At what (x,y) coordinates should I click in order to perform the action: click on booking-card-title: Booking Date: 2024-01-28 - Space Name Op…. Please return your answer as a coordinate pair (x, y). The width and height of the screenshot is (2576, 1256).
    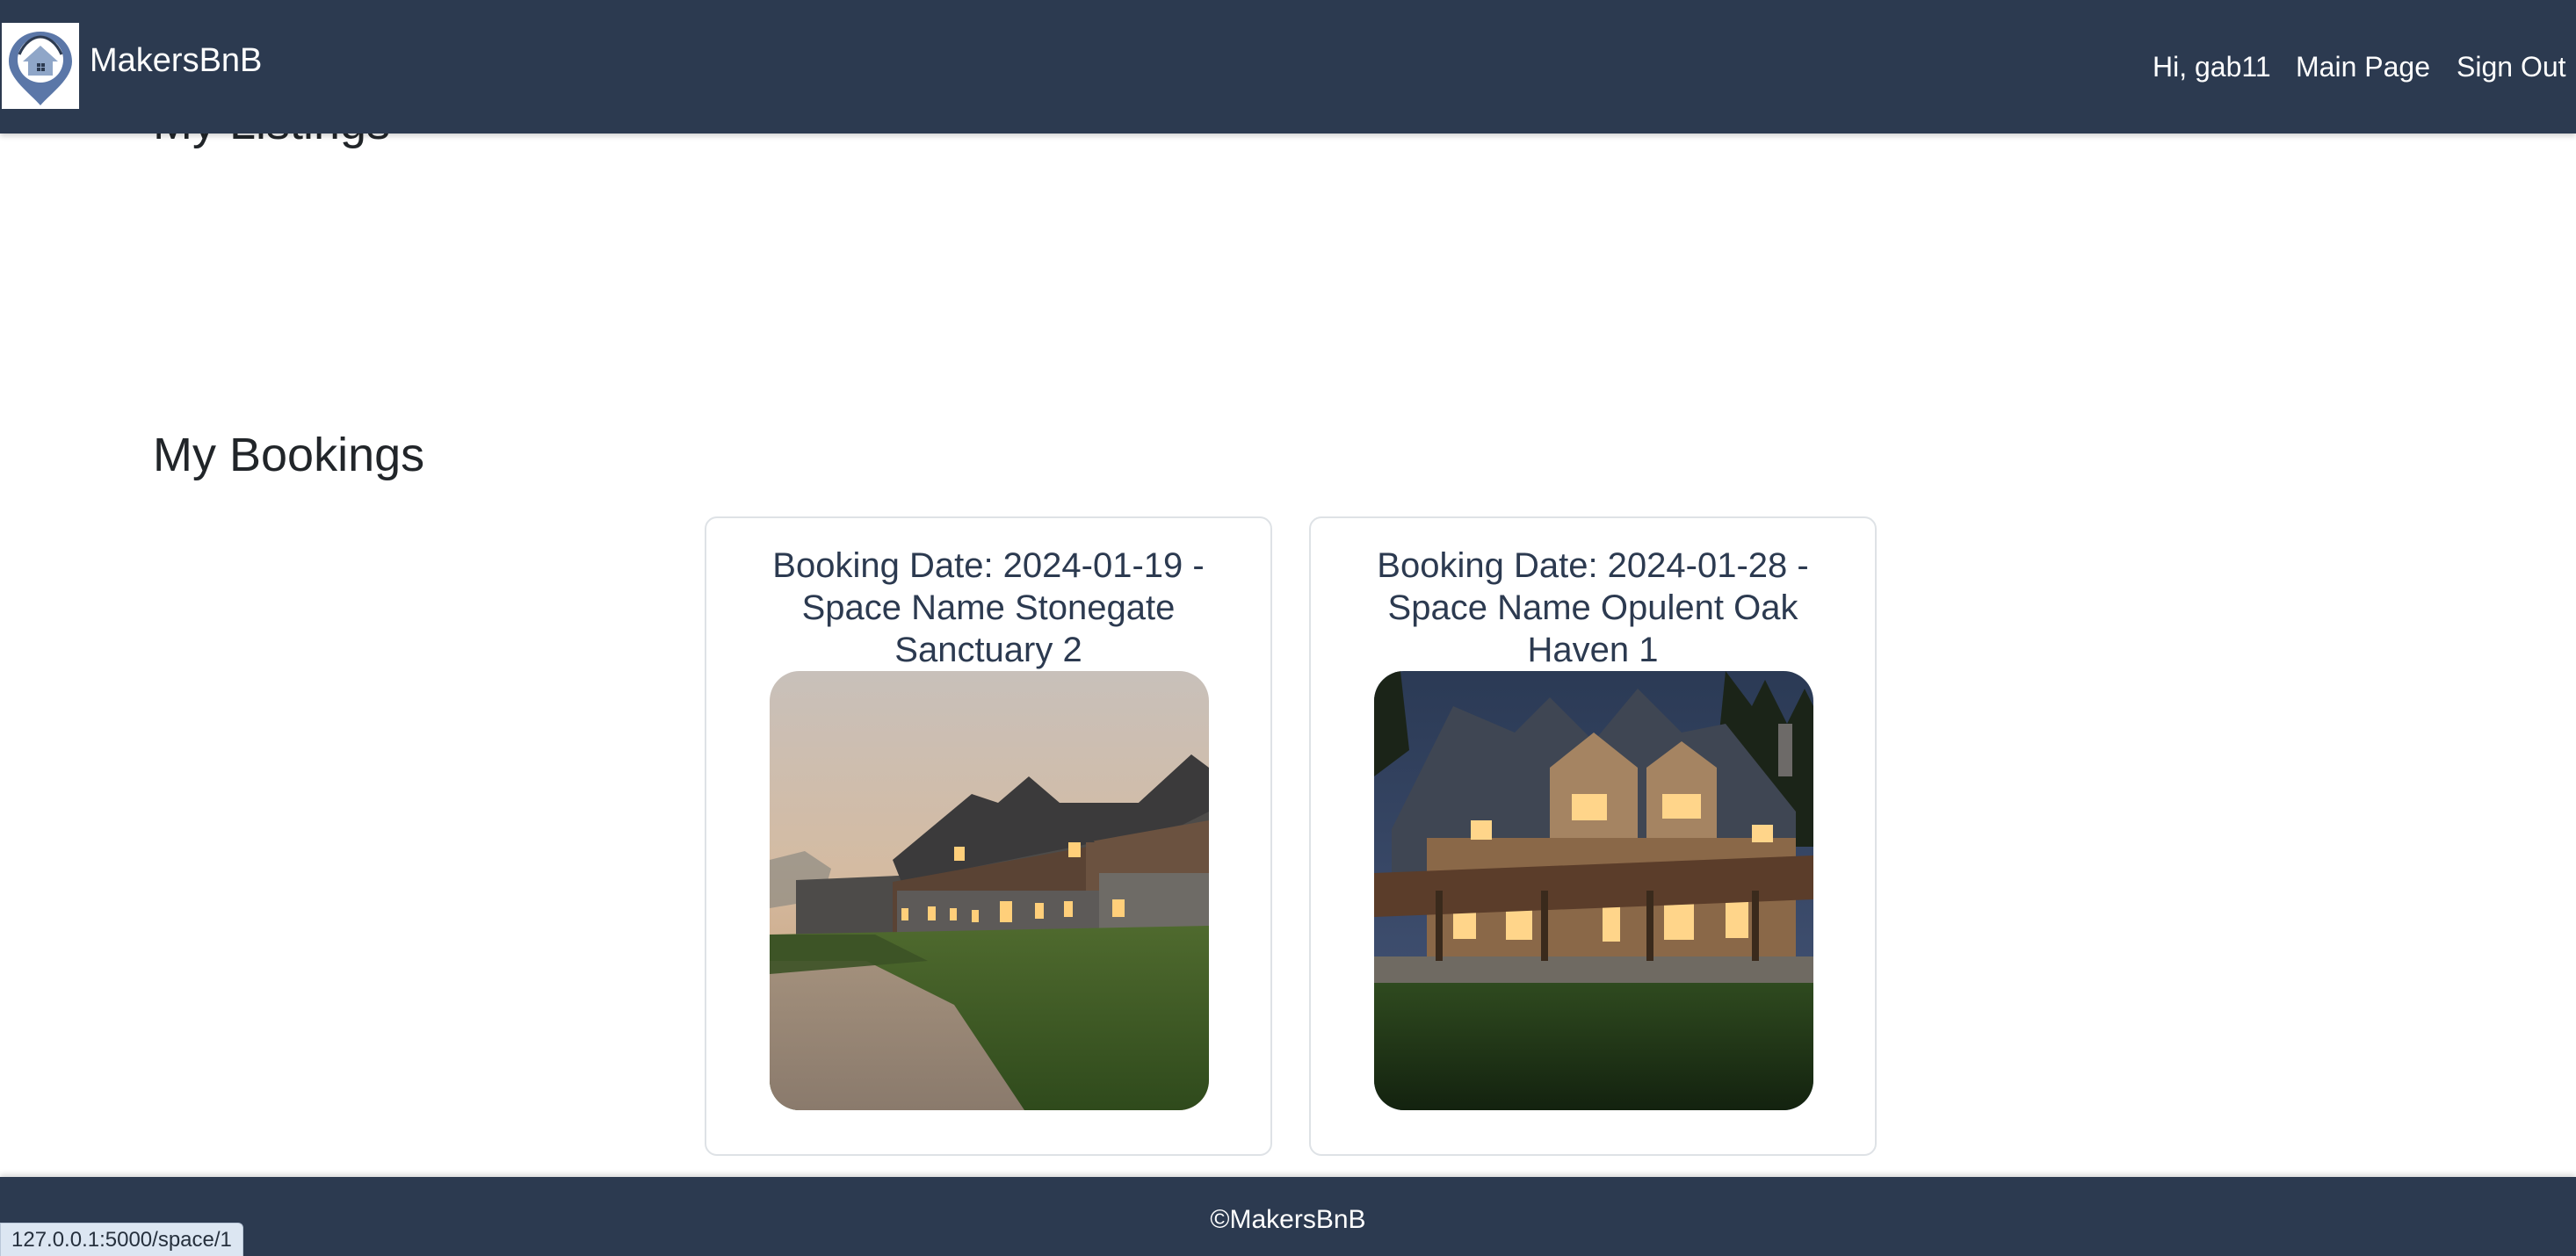
    Looking at the image, I should click on (1593, 607).